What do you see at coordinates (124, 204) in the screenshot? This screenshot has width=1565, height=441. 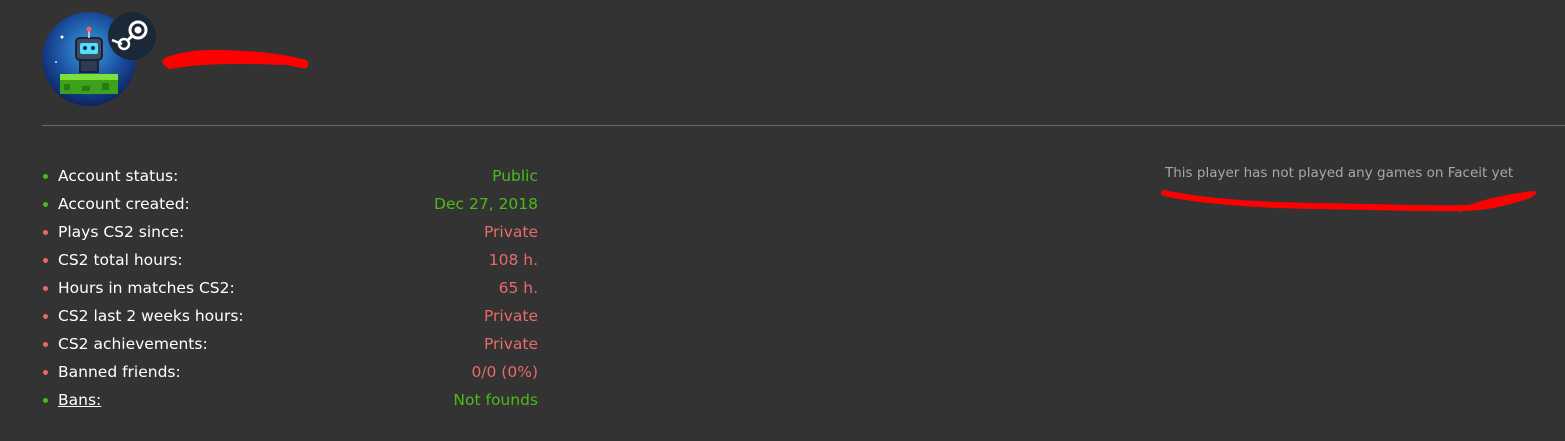 I see `stat-label: Account created:` at bounding box center [124, 204].